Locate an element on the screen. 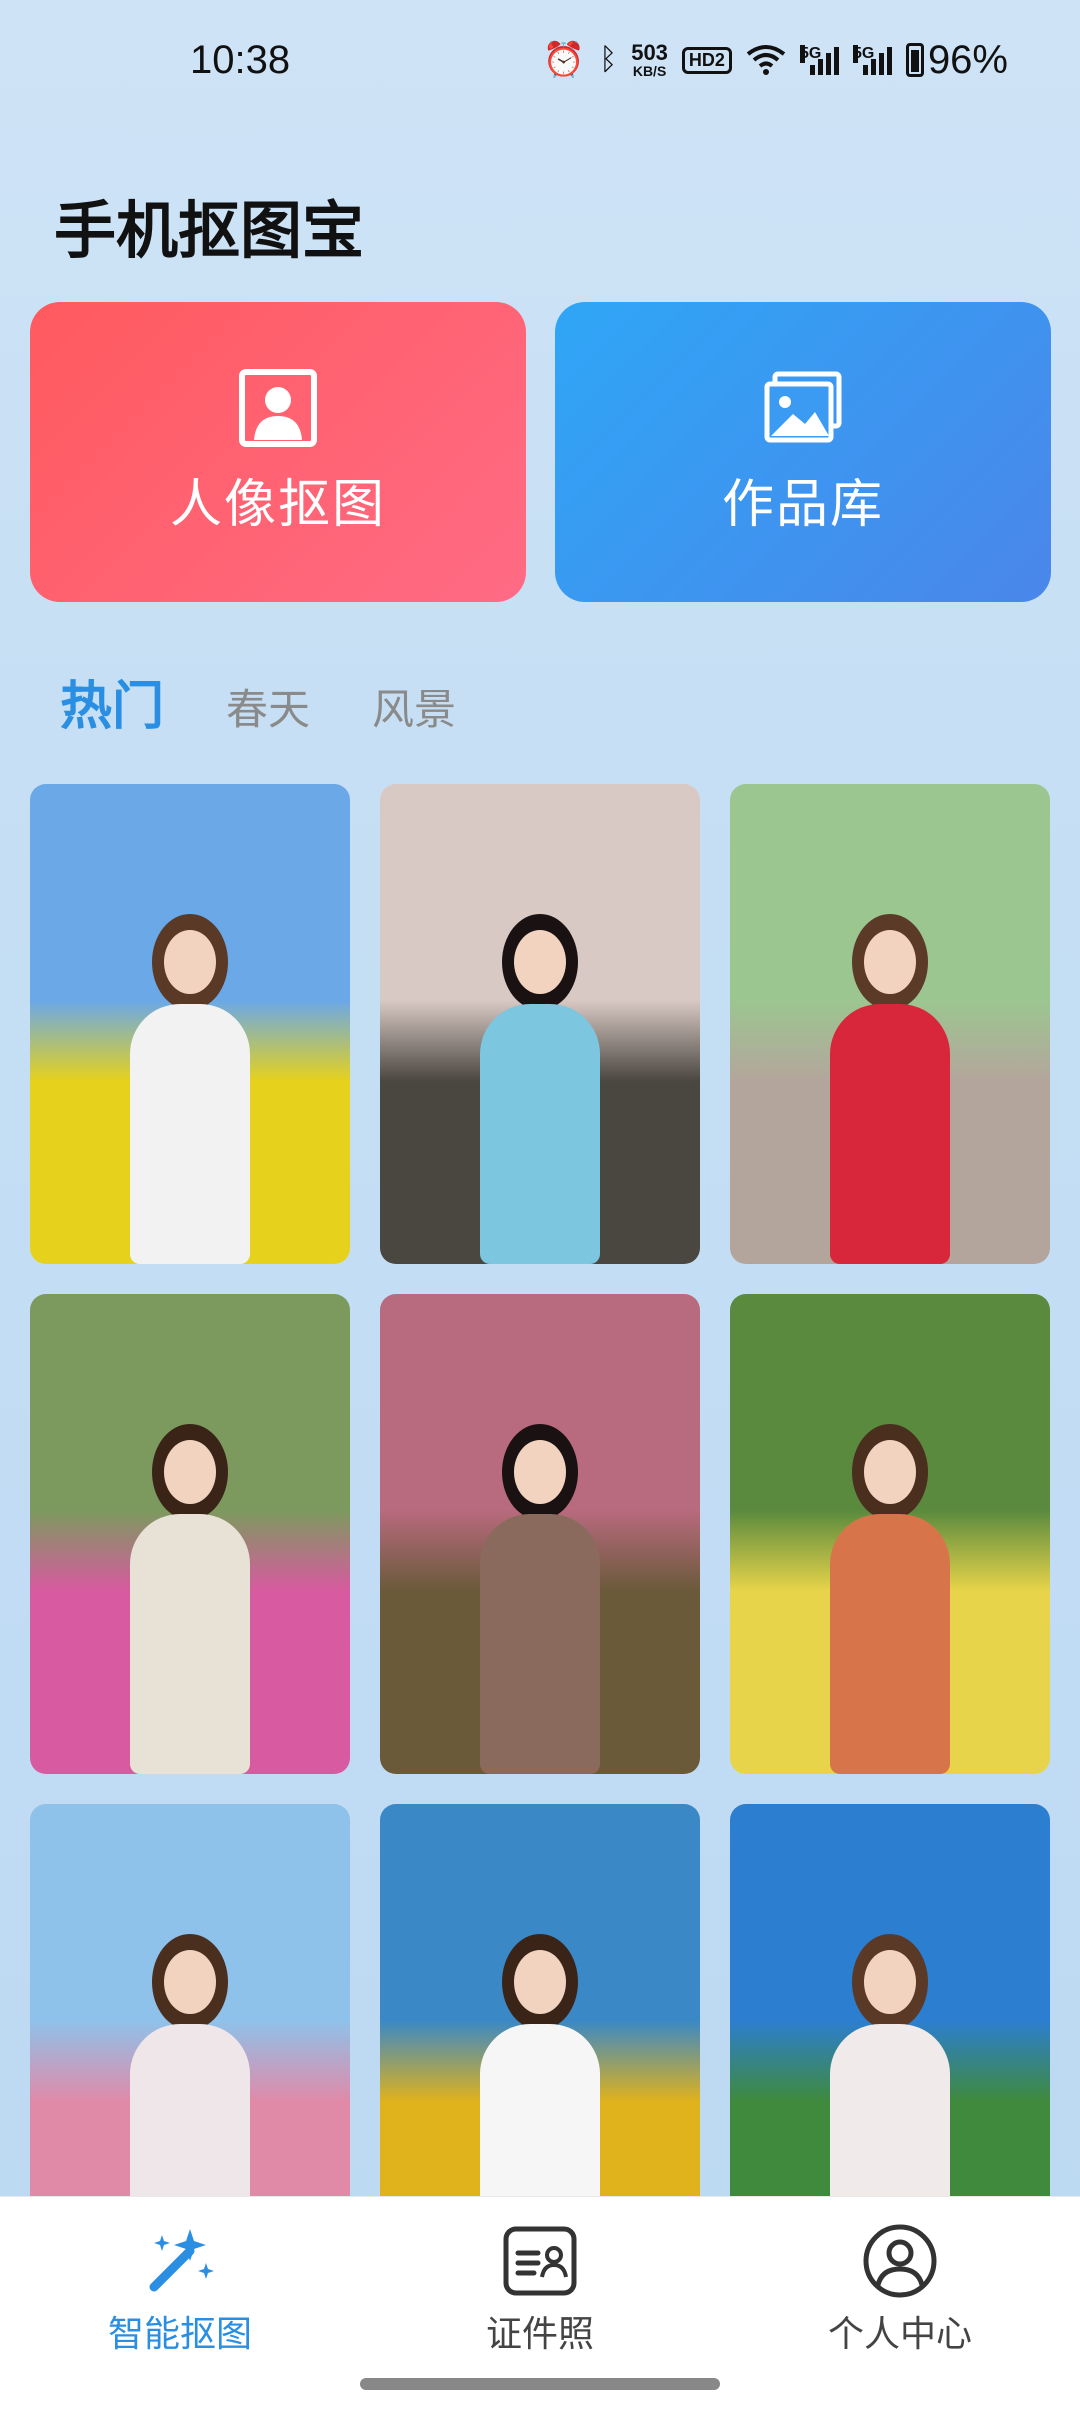 The height and width of the screenshot is (2412, 1080). status-bar: 10:38 ⏰ ᛒ 503 KB/S HD2 5G 5G 96% is located at coordinates (540, 60).